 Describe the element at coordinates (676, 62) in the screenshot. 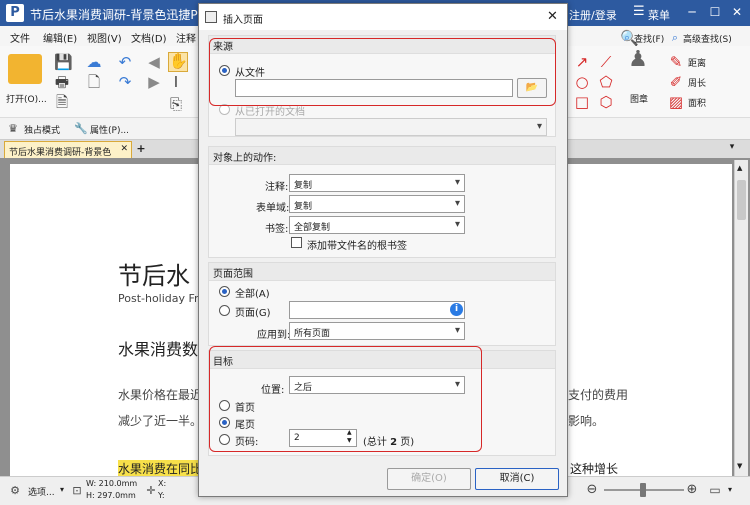

I see `distance-icon: ✎` at that location.